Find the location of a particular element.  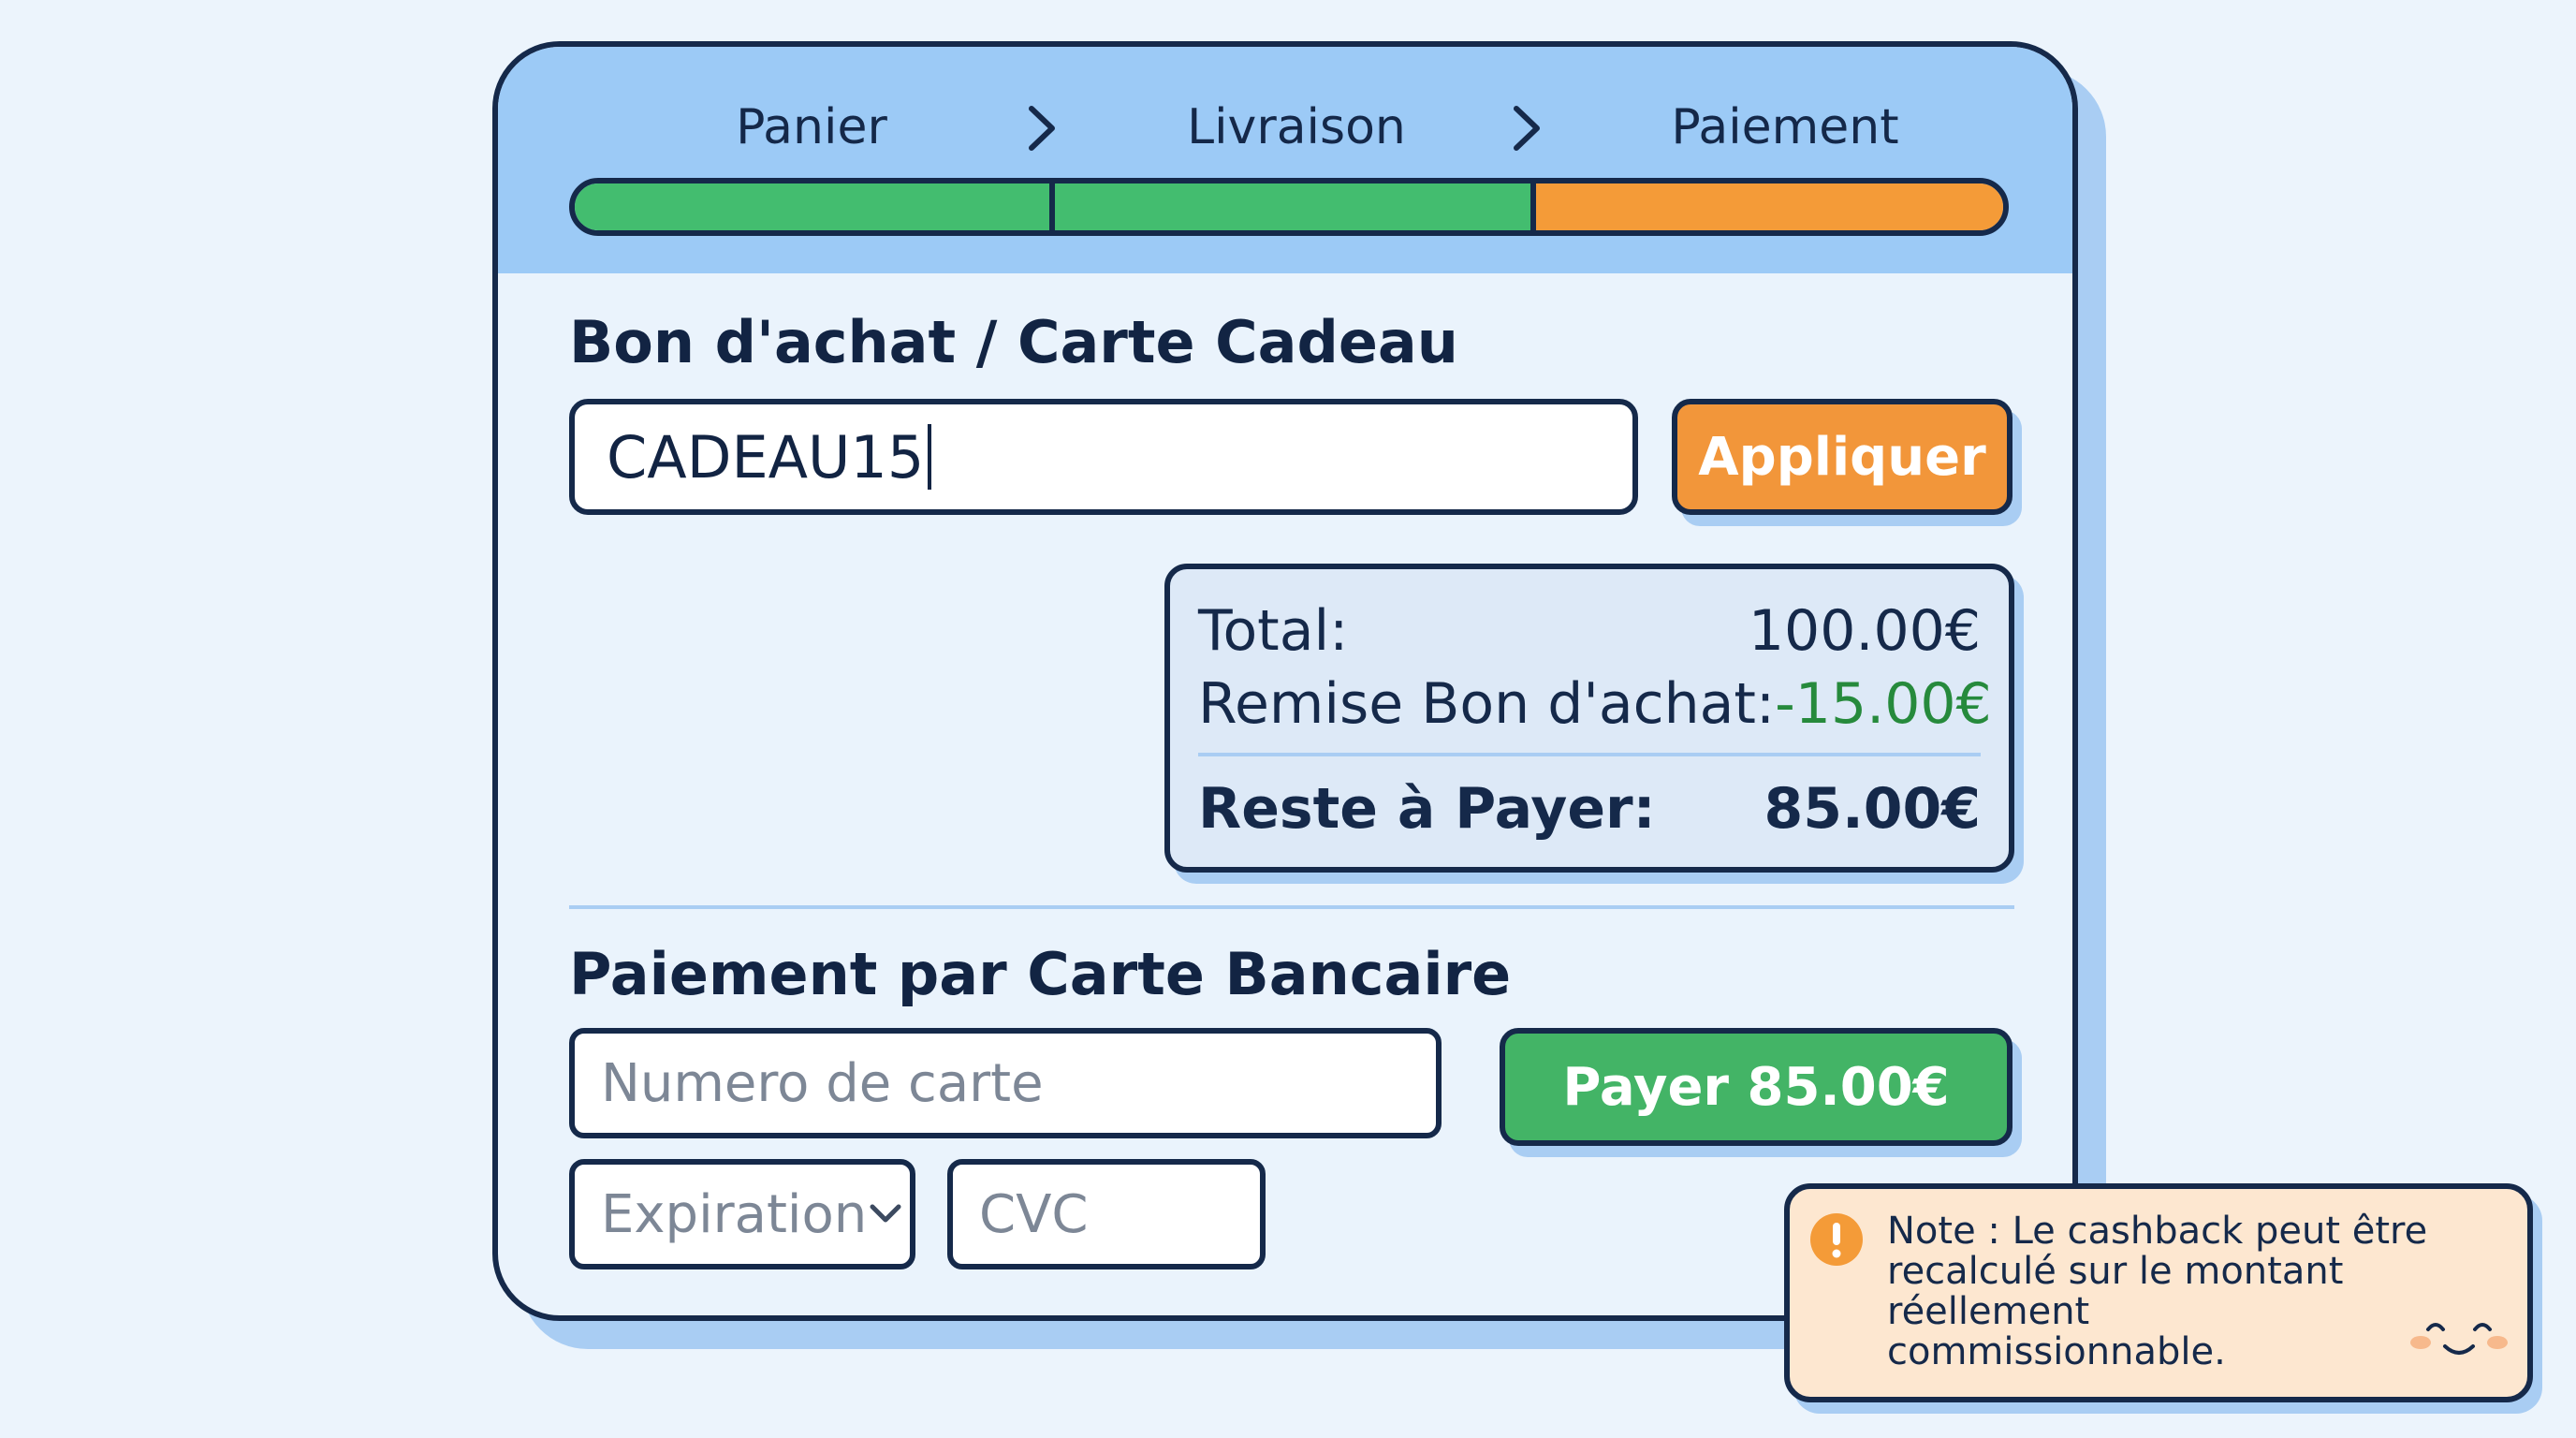

step-paiement: Paiement is located at coordinates (1785, 127).